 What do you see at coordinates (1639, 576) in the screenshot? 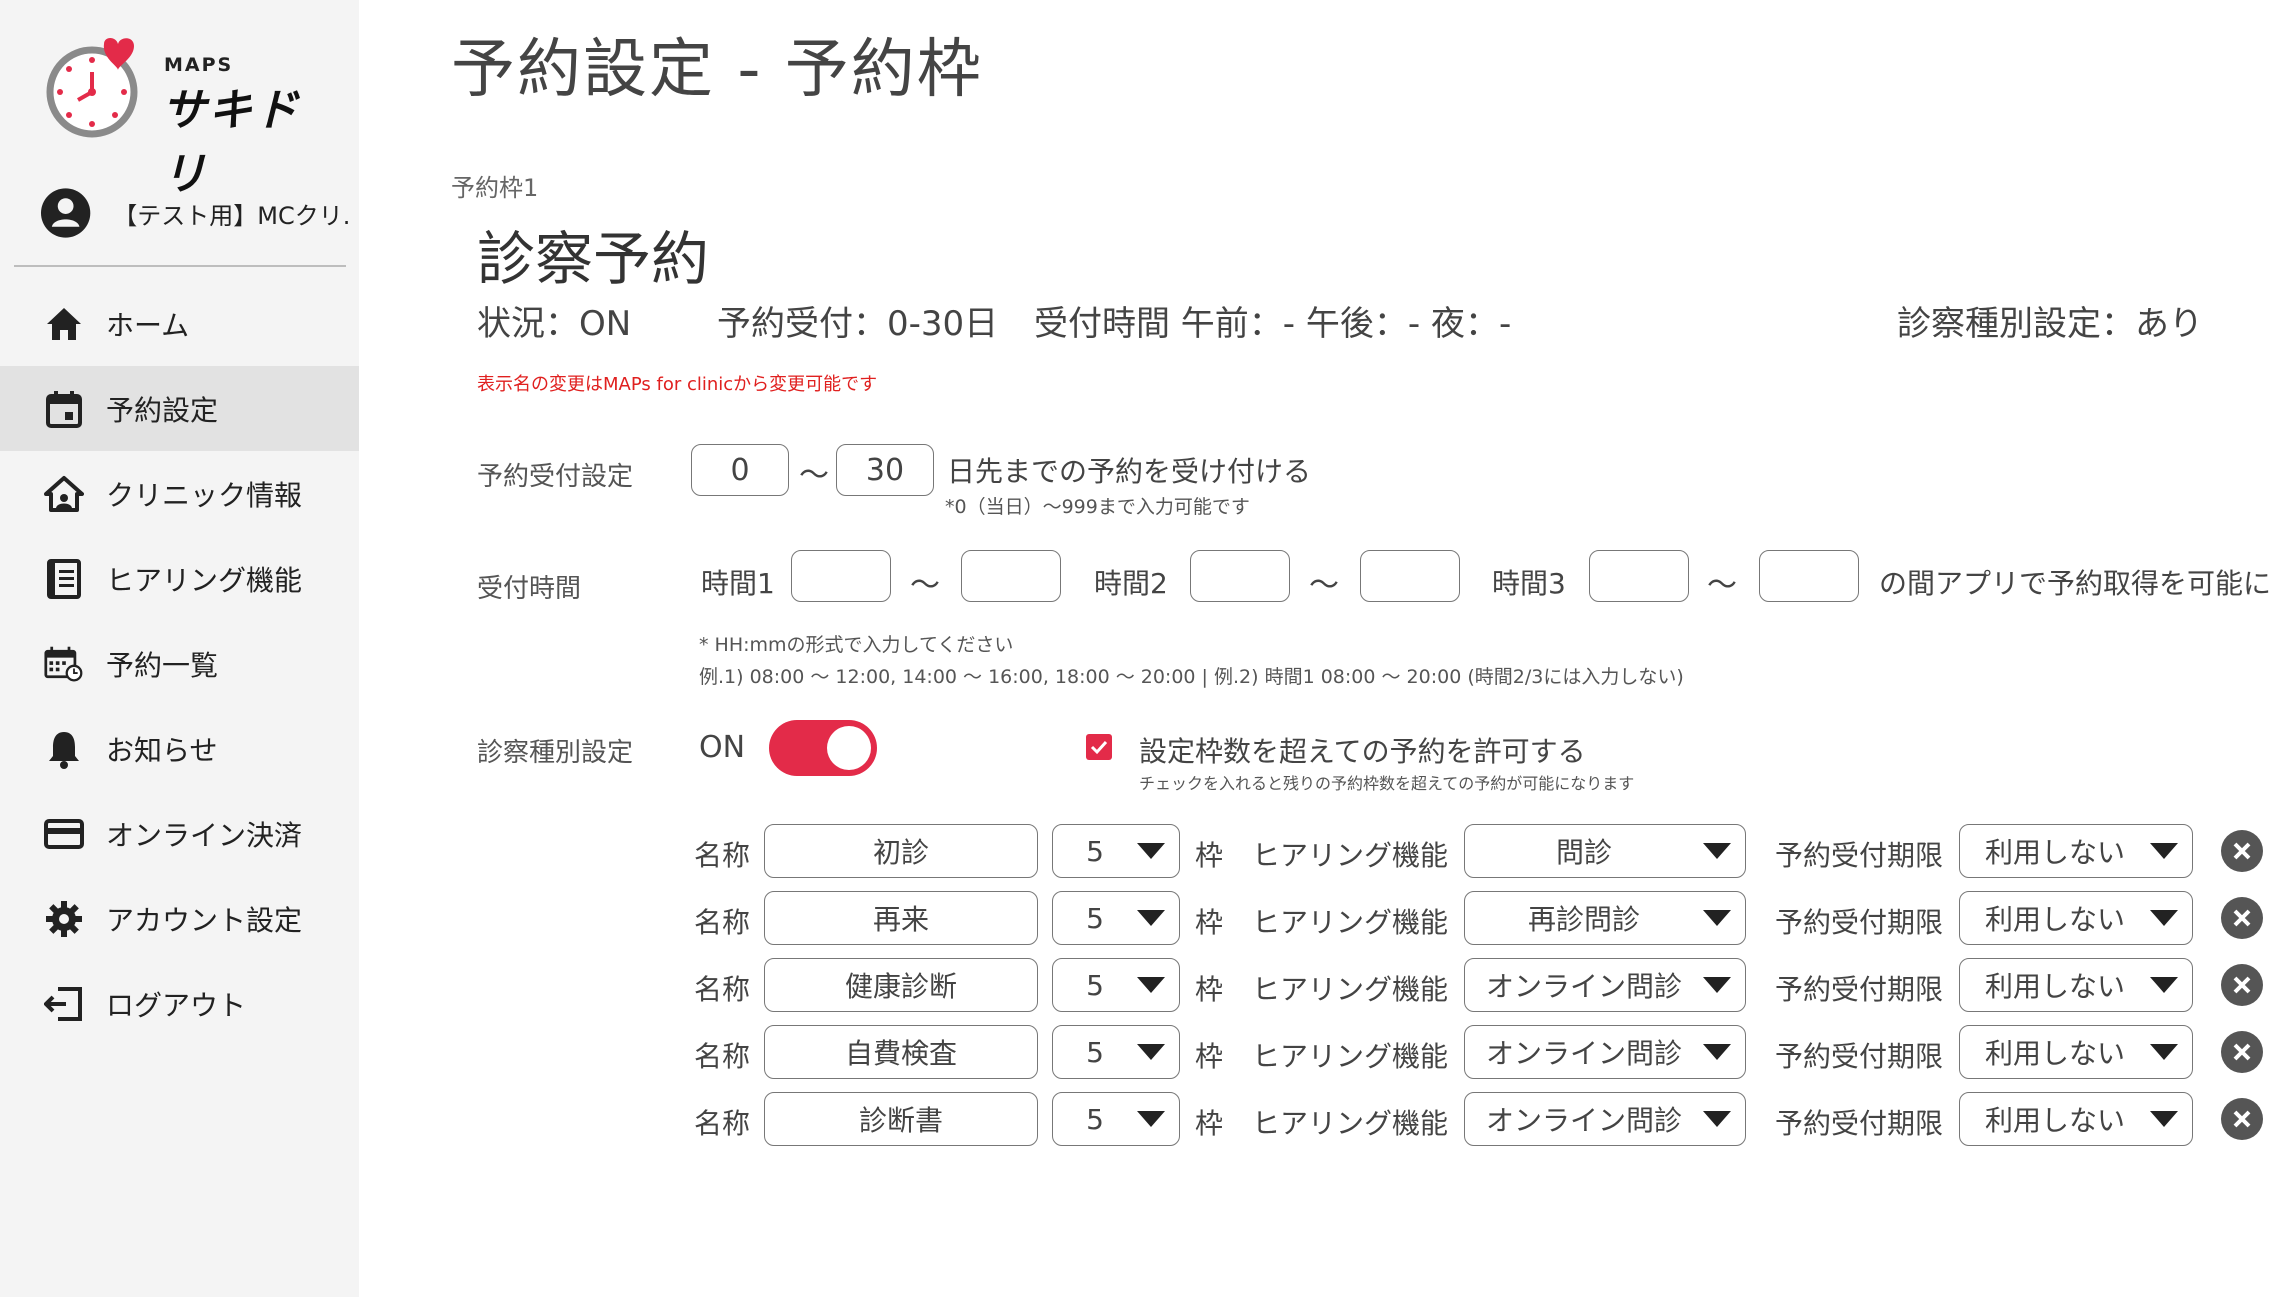
I see `time3-start-input` at bounding box center [1639, 576].